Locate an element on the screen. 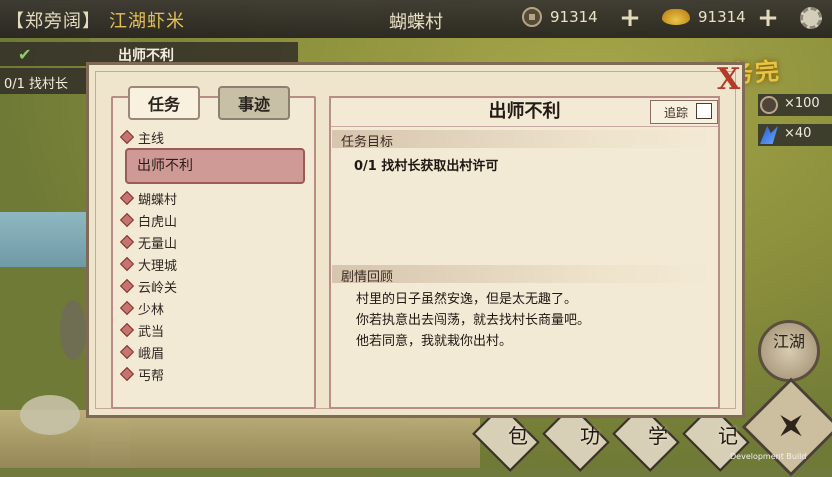 This screenshot has height=477, width=832. section-yunling-pass: 云岭关 is located at coordinates (148, 286).